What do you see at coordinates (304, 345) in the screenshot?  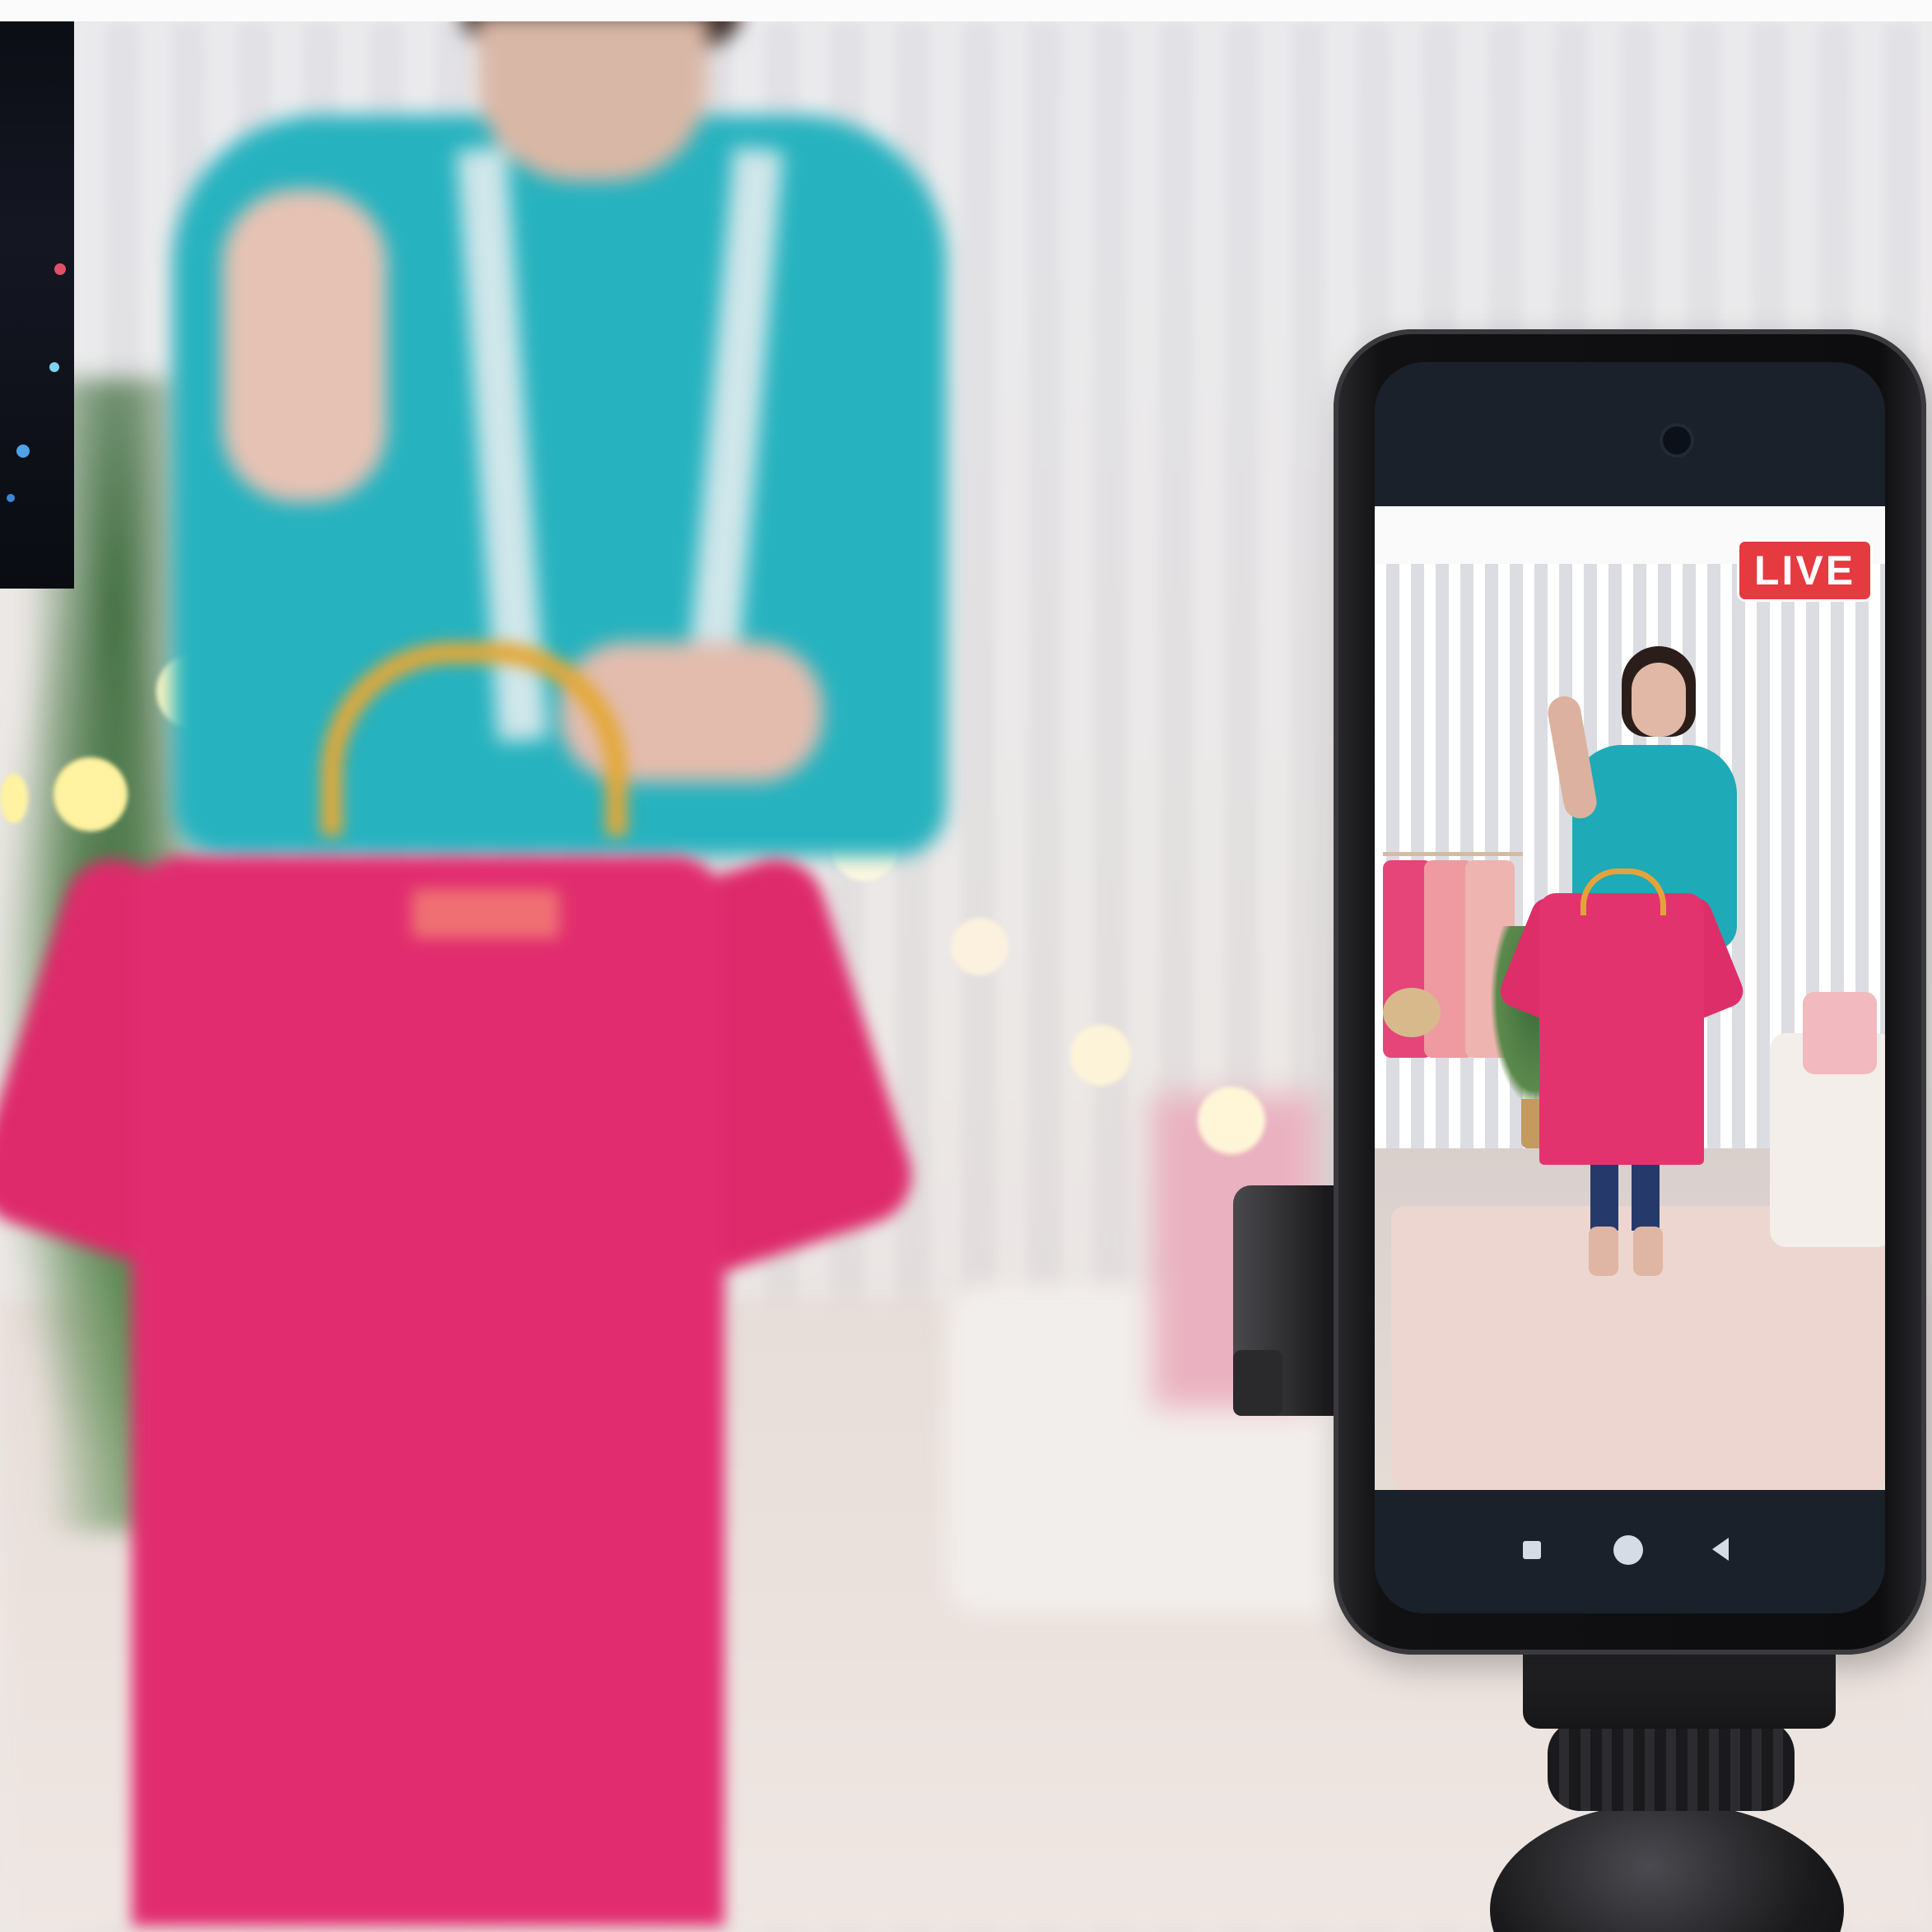 I see `presenter-raised-hand` at bounding box center [304, 345].